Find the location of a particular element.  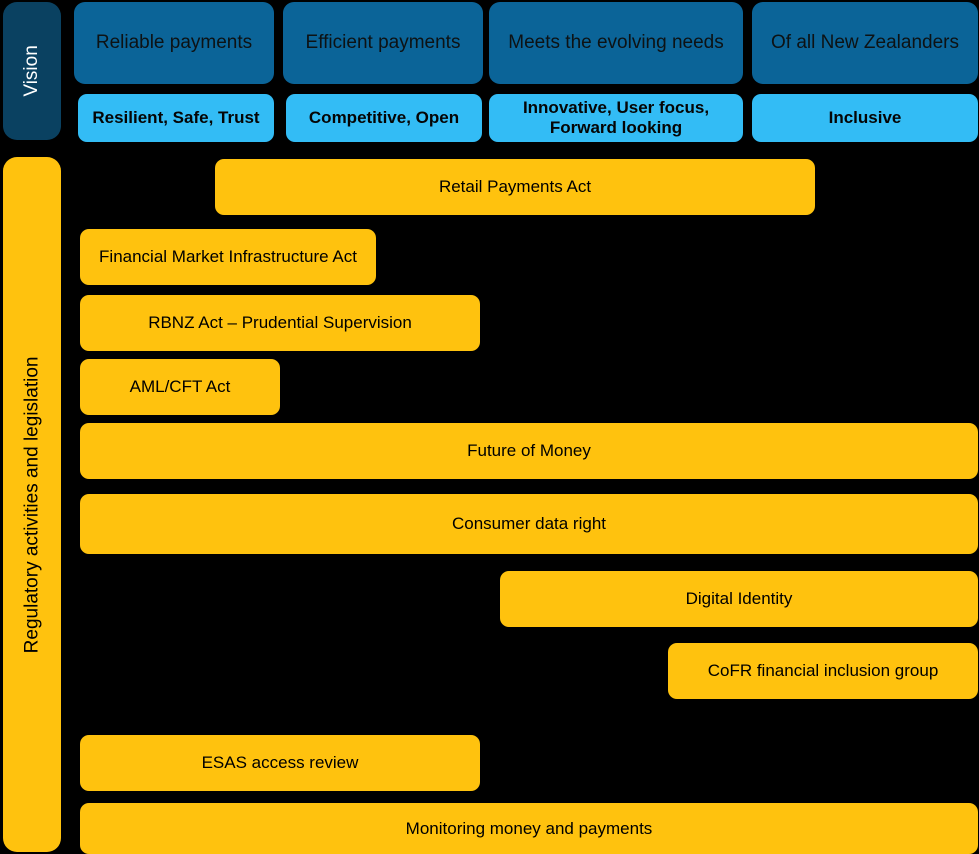

activity-future-of-money: Future of Money is located at coordinates (529, 451).